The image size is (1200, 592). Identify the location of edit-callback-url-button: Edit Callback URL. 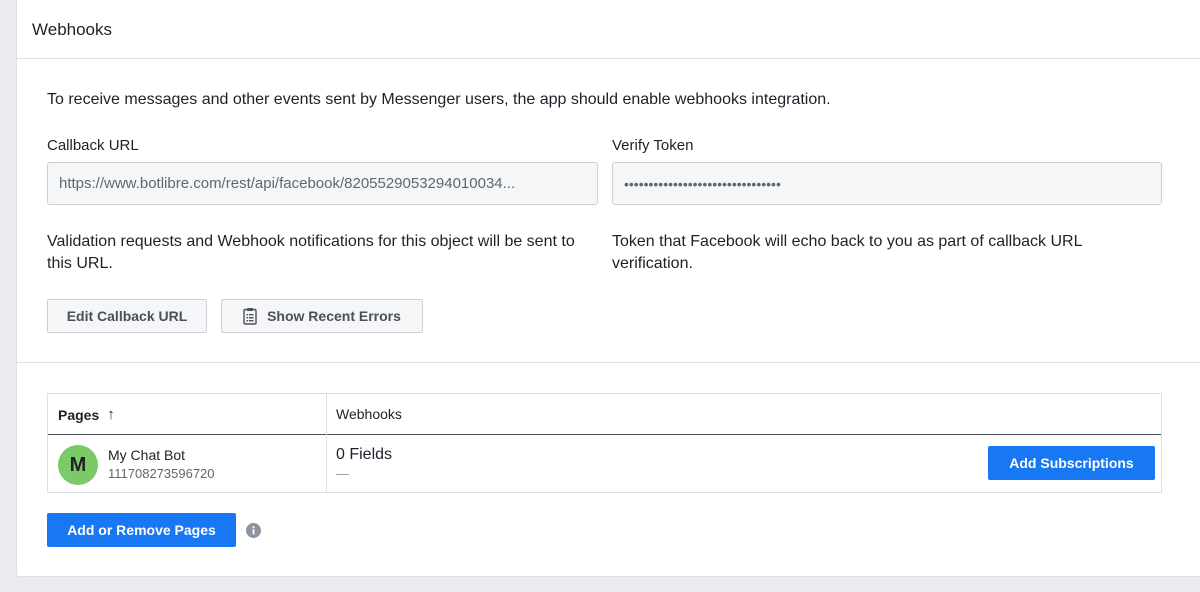
(127, 316).